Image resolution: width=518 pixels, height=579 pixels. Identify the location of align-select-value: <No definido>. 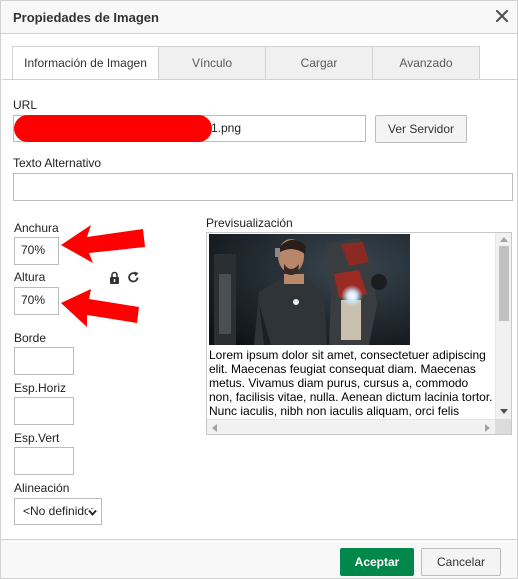
(60, 511).